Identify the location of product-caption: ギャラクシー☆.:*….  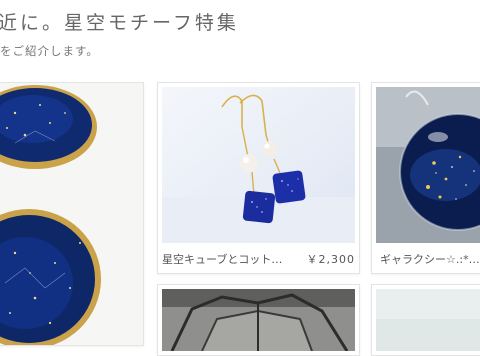
(430, 259).